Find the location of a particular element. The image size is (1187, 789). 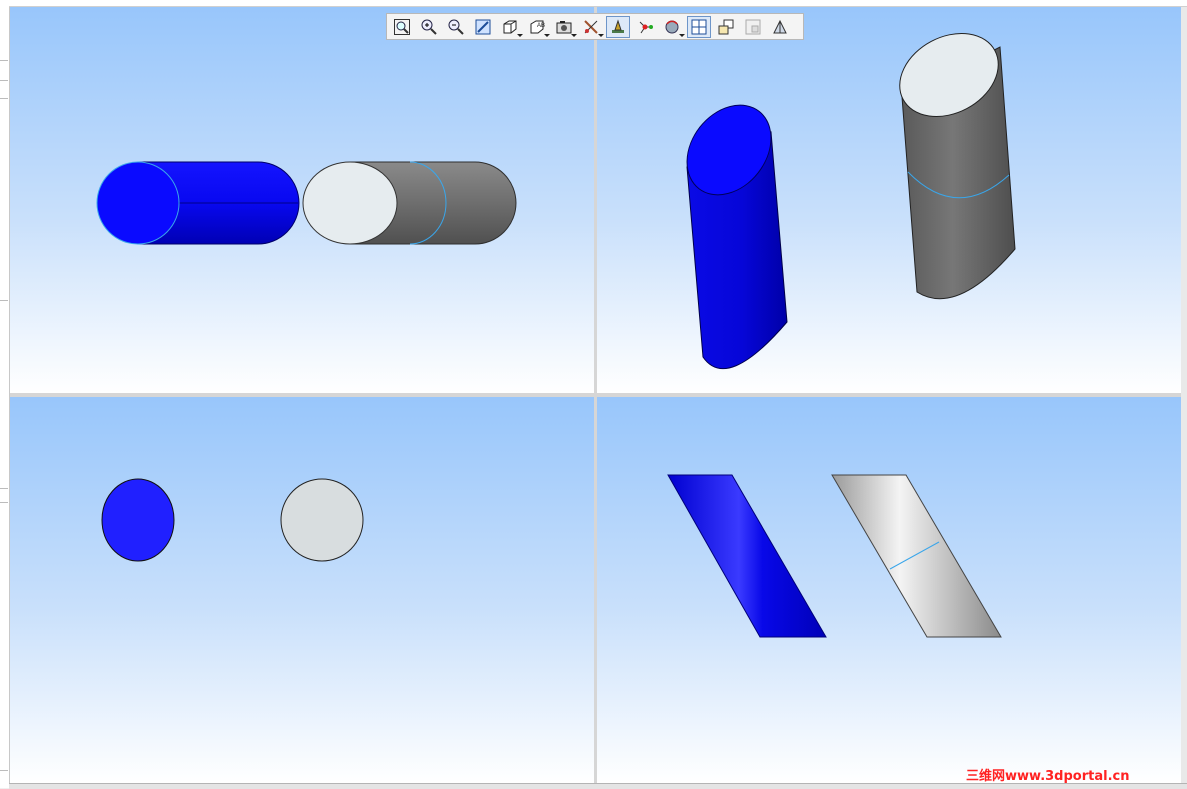

display-style-icon: AB is located at coordinates (537, 26).